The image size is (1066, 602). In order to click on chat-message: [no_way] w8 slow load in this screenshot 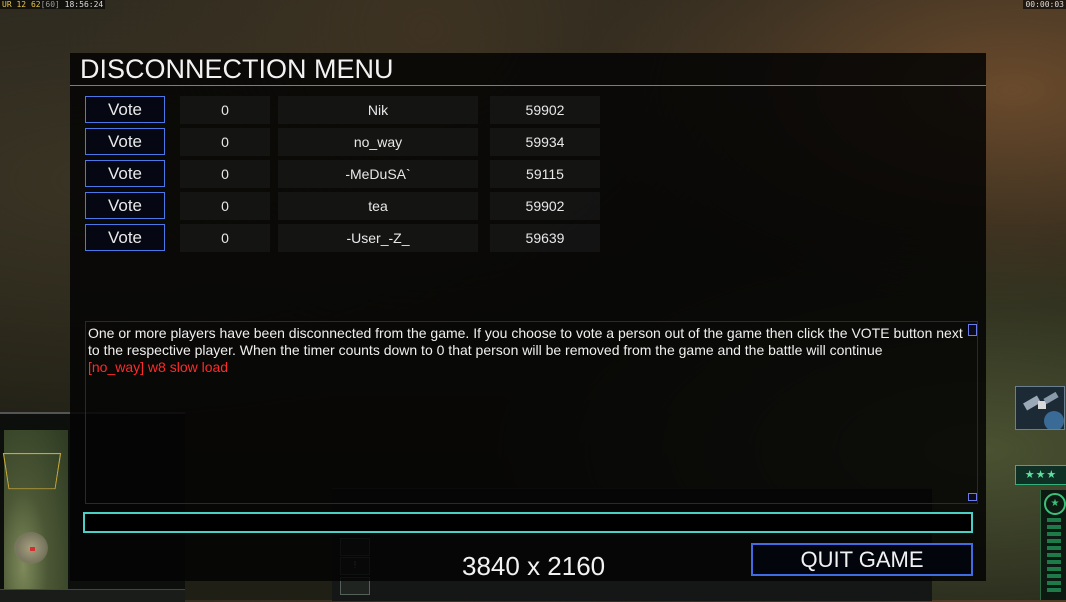, I will do `click(158, 367)`.